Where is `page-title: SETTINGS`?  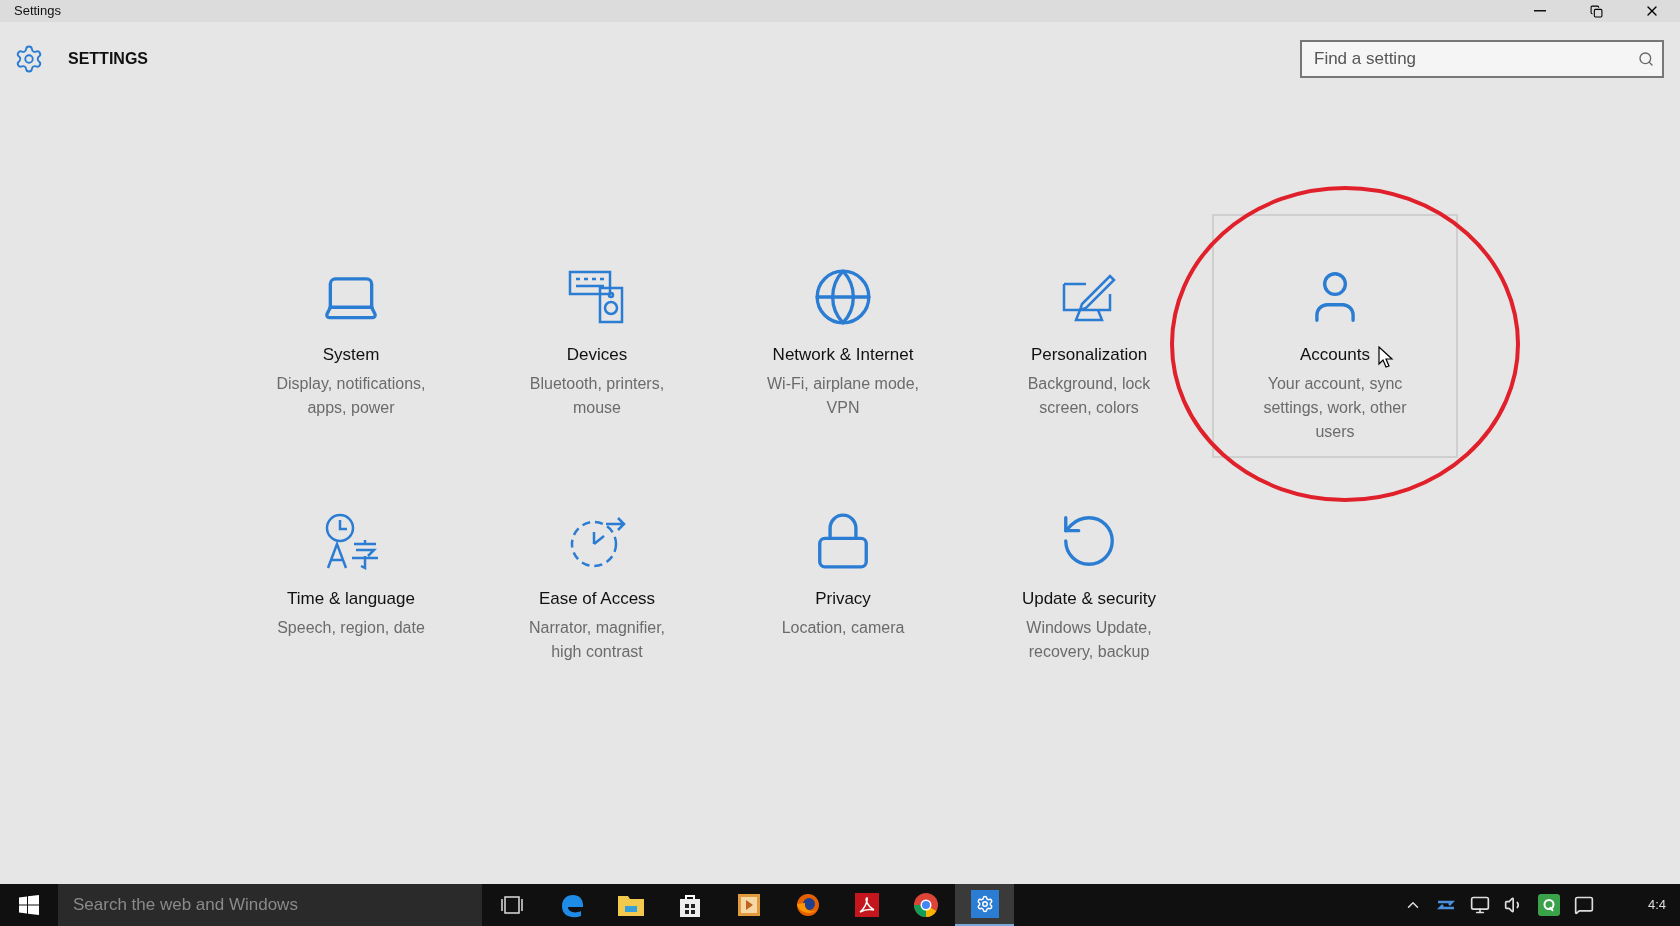
page-title: SETTINGS is located at coordinates (108, 59).